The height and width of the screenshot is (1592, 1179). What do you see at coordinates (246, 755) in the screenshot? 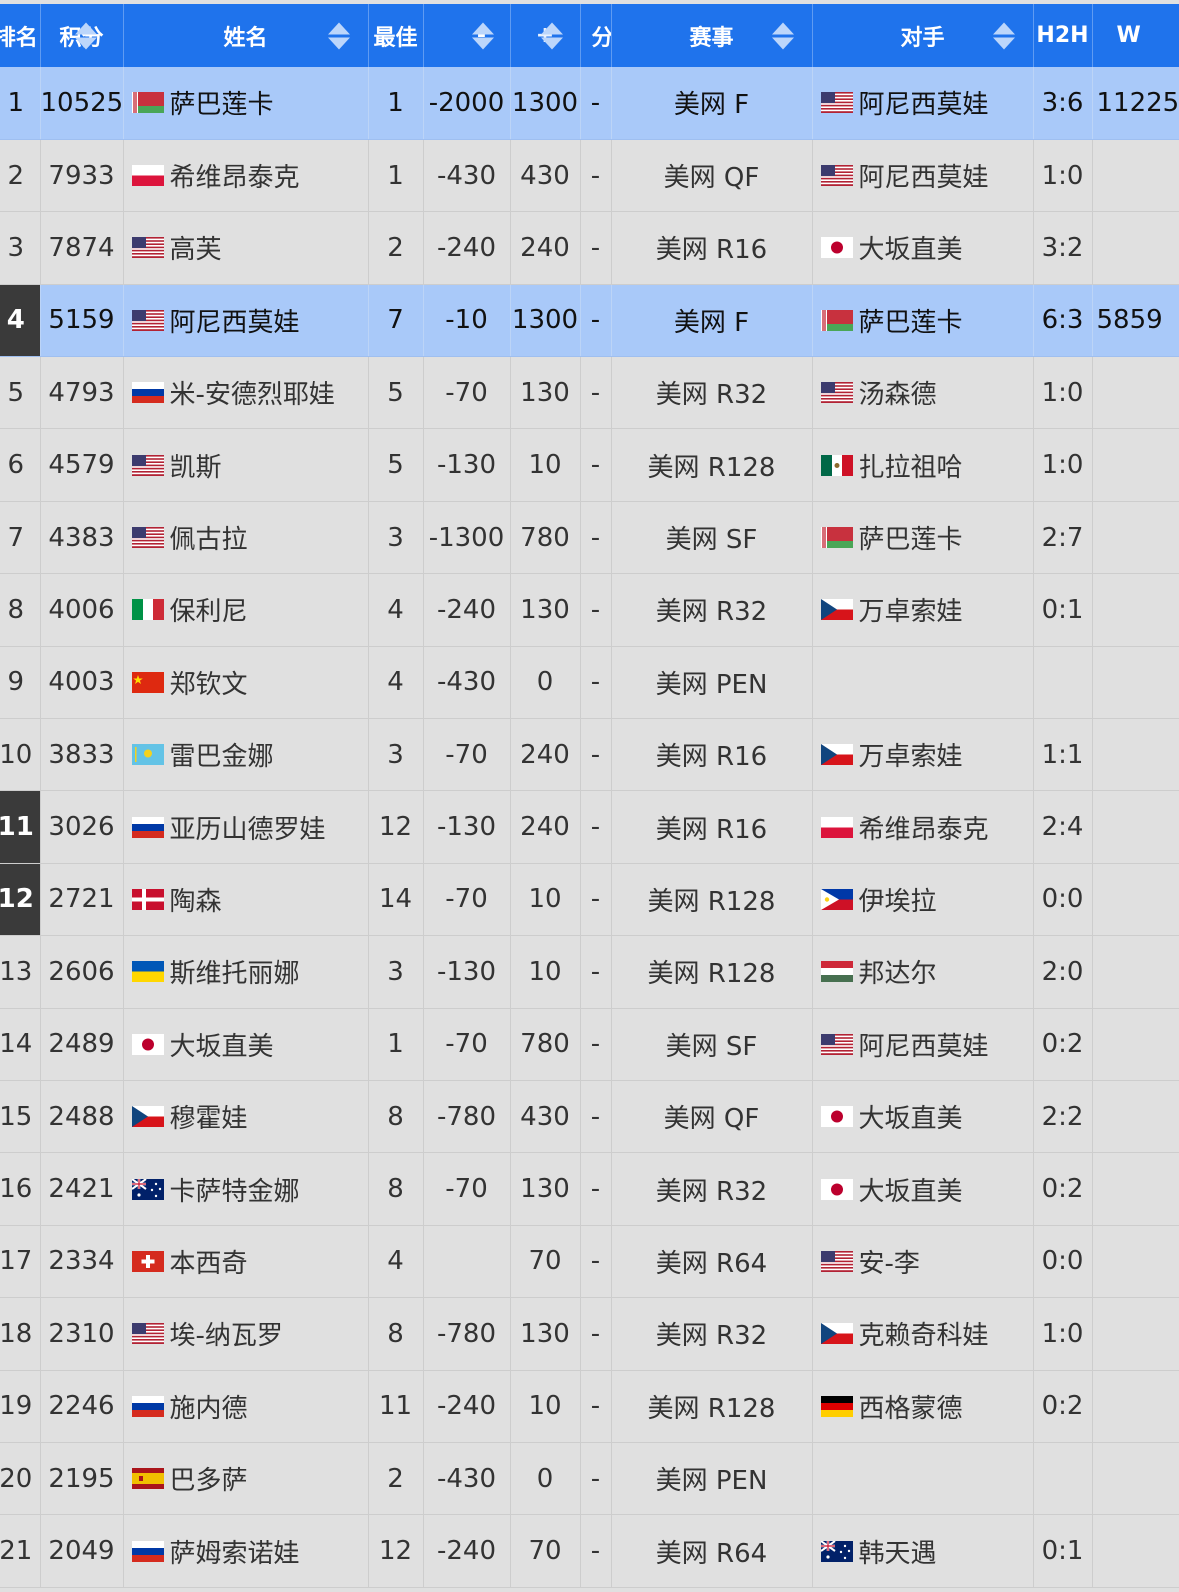
I see `name-cell: 雷巴金娜` at bounding box center [246, 755].